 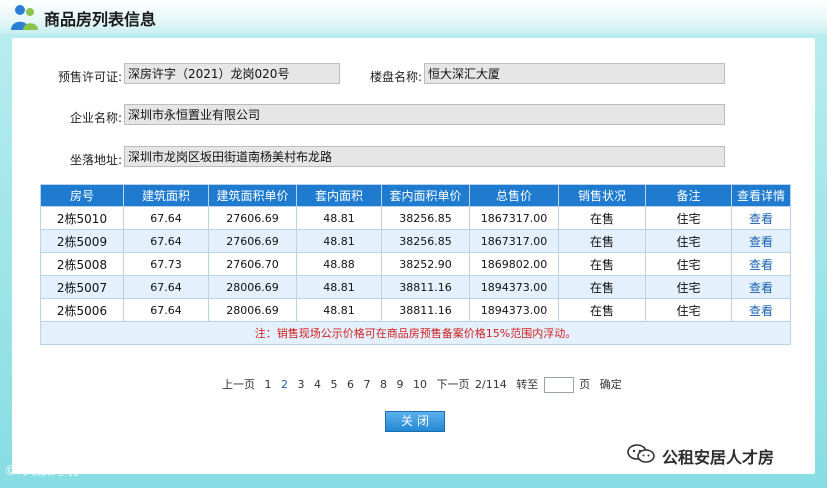 What do you see at coordinates (514, 195) in the screenshot?
I see `col-total-price: 总售价` at bounding box center [514, 195].